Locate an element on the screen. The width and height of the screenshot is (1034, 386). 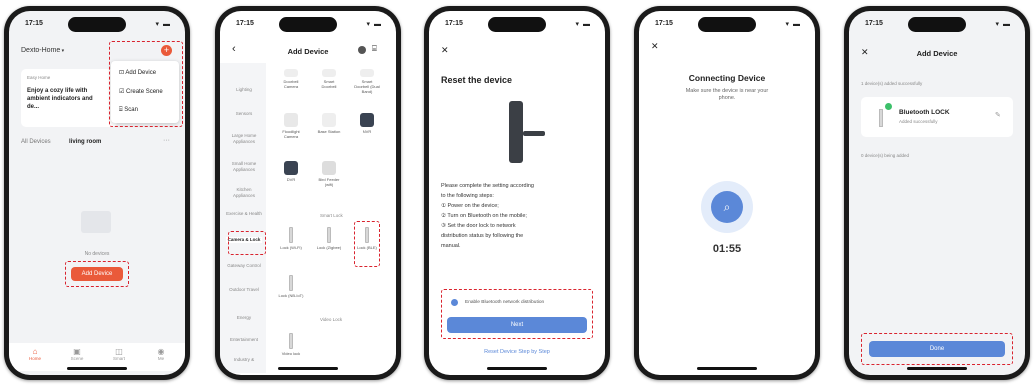
category-gateway: Gateway Control is located at coordinates (244, 266).